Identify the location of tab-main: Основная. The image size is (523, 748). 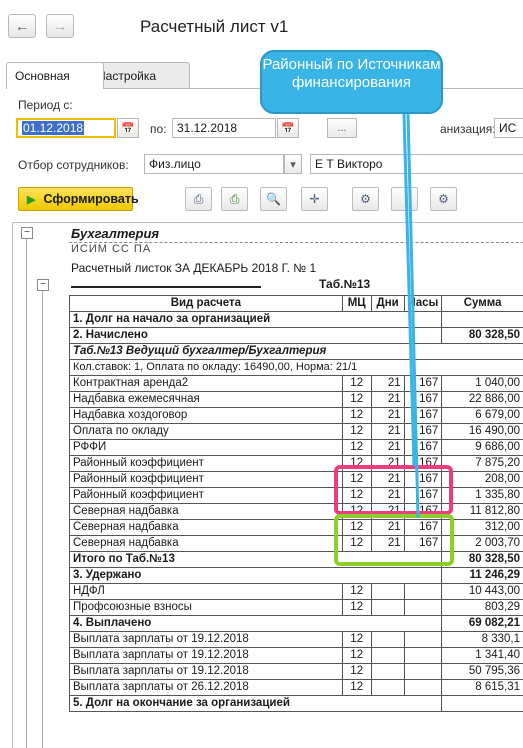
(55, 75).